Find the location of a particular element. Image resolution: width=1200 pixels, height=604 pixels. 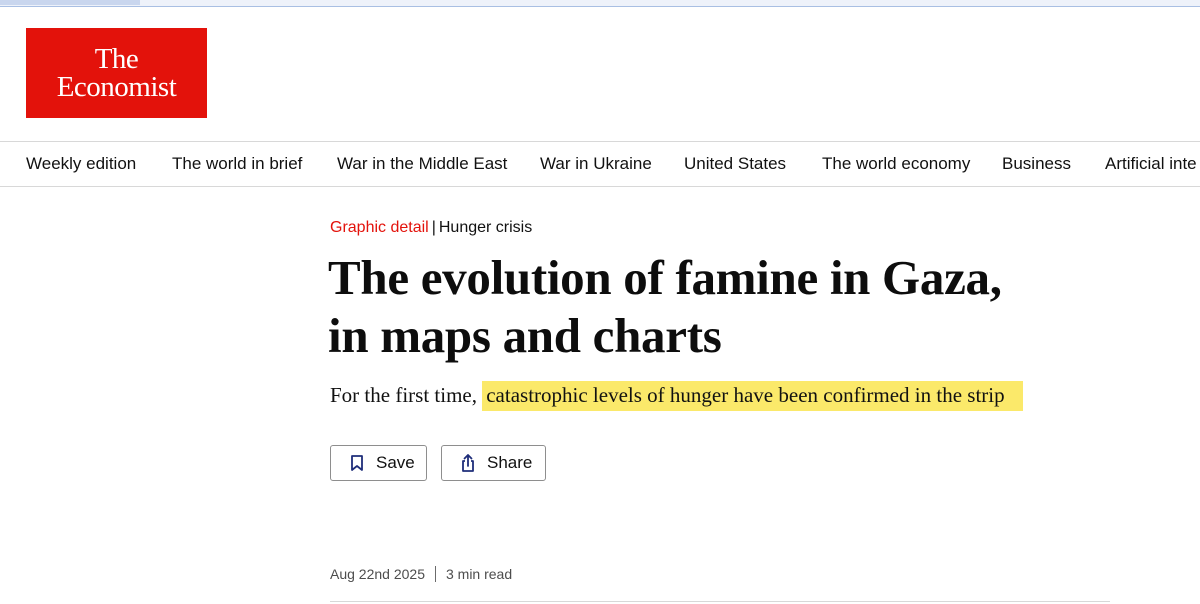

nav-item-war-ukraine: War in Ukraine is located at coordinates (596, 164).